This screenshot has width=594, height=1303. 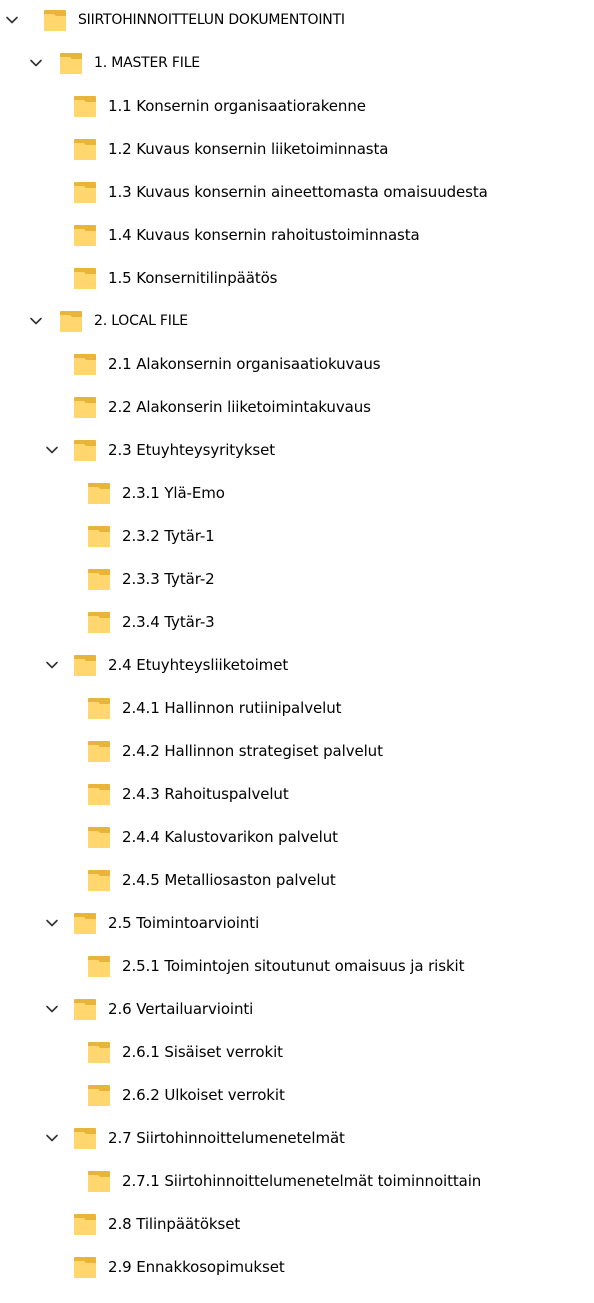 What do you see at coordinates (297, 622) in the screenshot?
I see `tree-item: 2.3.4 Tytär-3` at bounding box center [297, 622].